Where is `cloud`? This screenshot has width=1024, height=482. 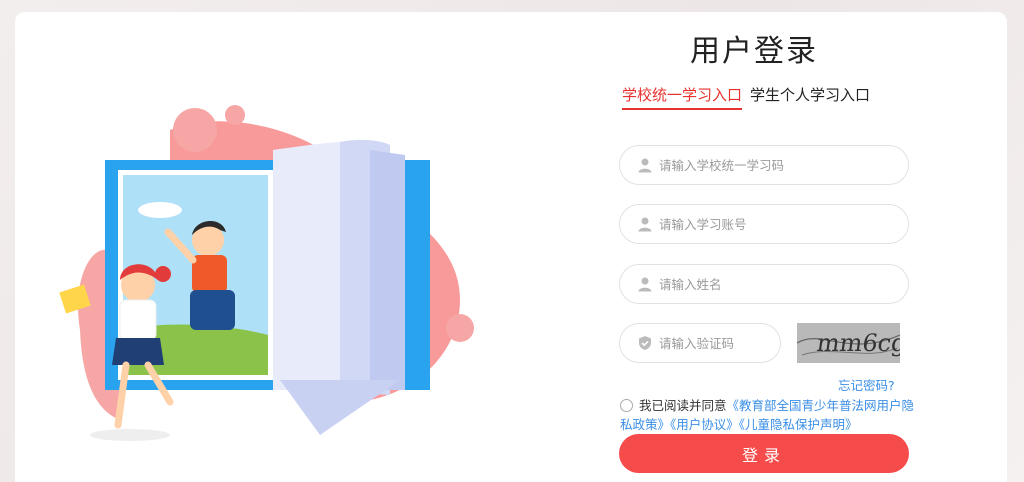 cloud is located at coordinates (160, 210).